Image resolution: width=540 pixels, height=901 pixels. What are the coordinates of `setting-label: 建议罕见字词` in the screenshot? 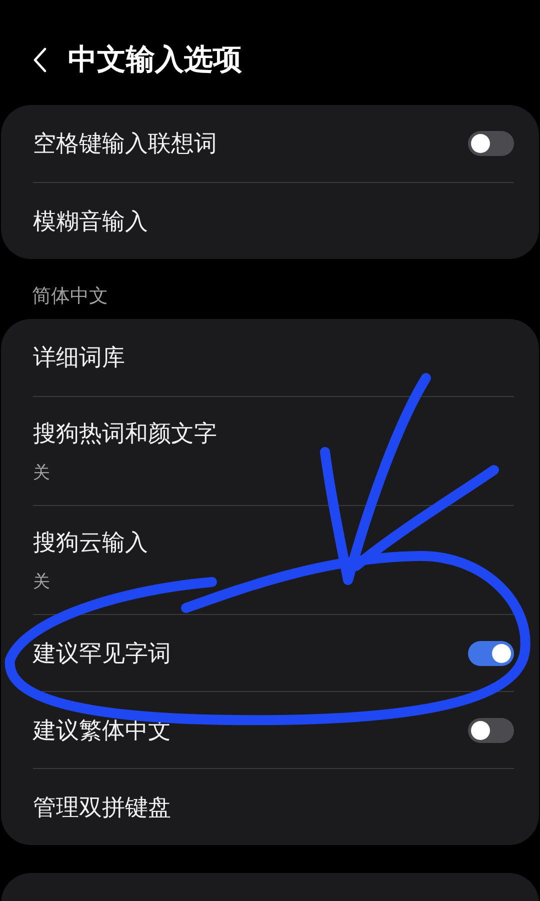 It's located at (102, 653).